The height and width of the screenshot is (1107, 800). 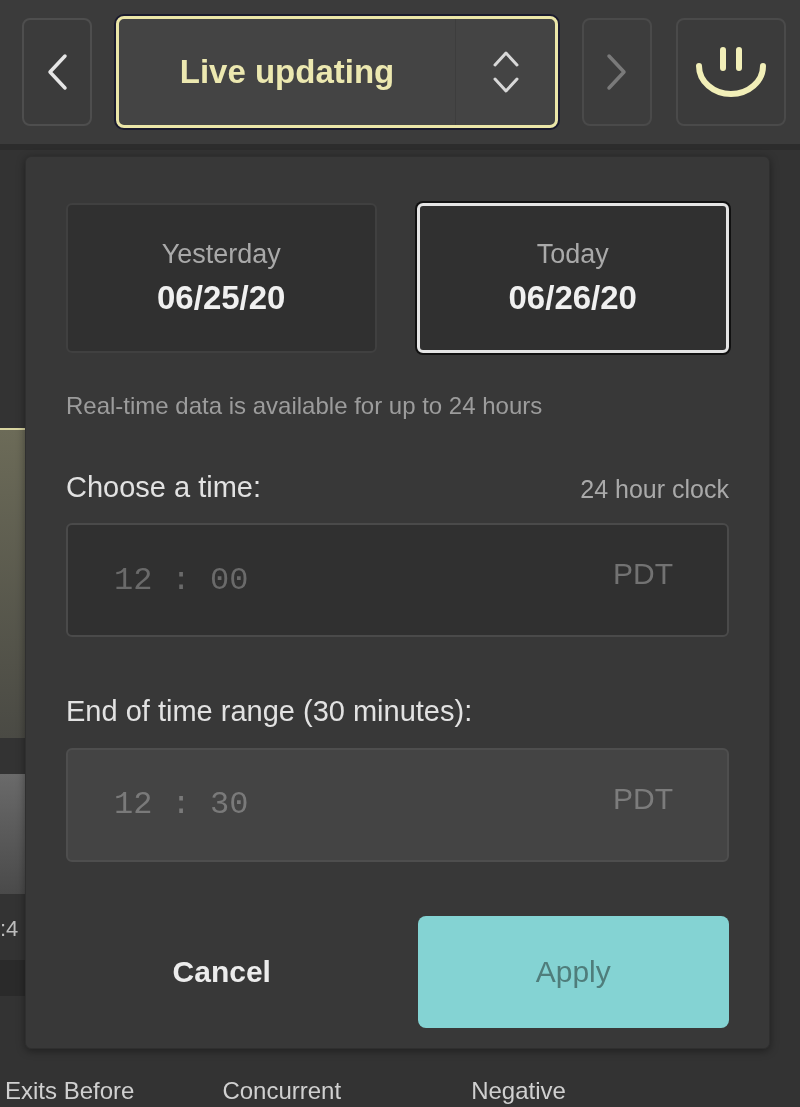 What do you see at coordinates (282, 1091) in the screenshot?
I see `column-heading: Concurrent` at bounding box center [282, 1091].